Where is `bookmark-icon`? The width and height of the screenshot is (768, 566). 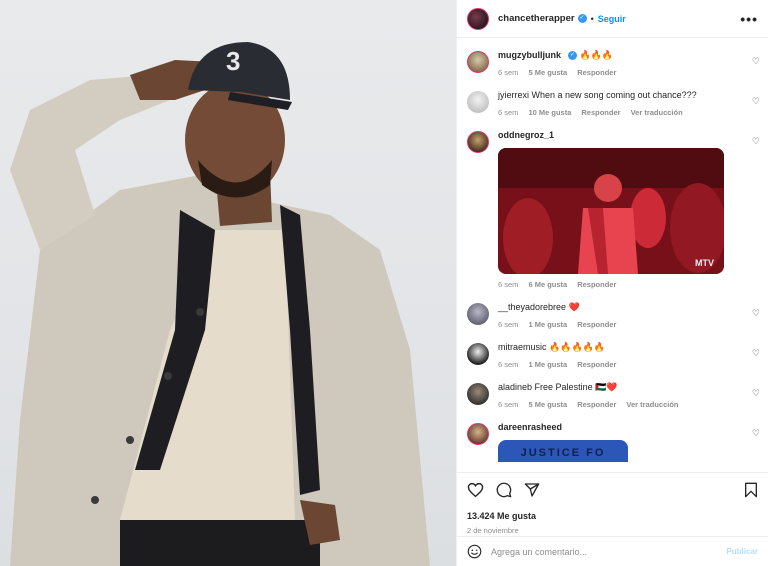
bookmark-icon is located at coordinates (751, 490).